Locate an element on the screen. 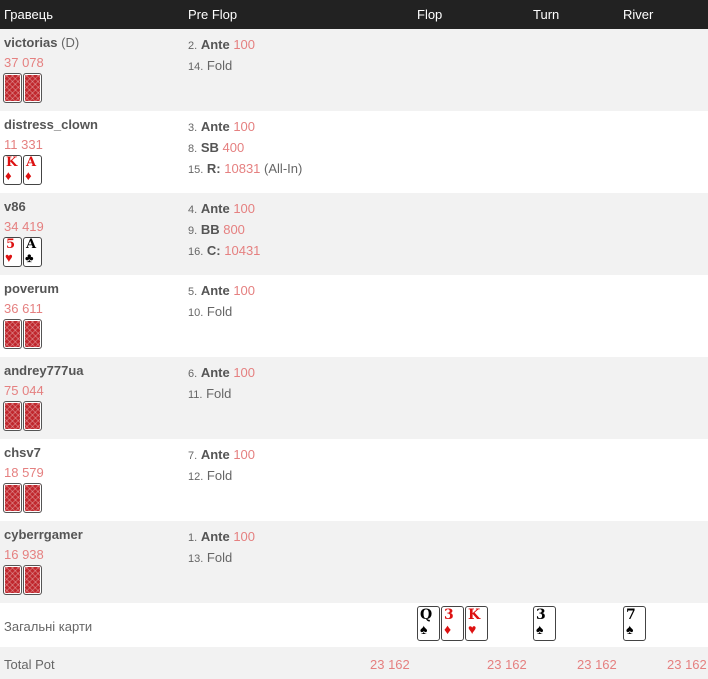 The height and width of the screenshot is (679, 708). card-suit-icon: ♥ is located at coordinates (9, 257).